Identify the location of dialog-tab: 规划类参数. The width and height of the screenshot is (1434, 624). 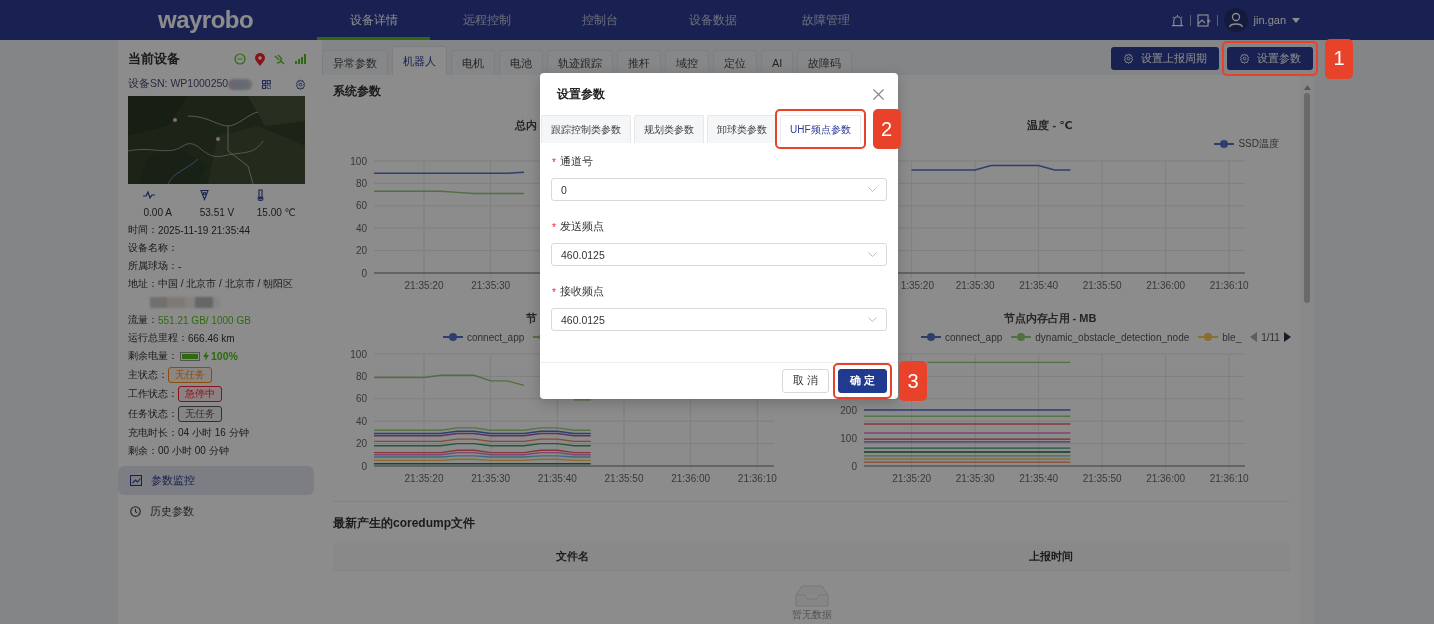
(669, 129).